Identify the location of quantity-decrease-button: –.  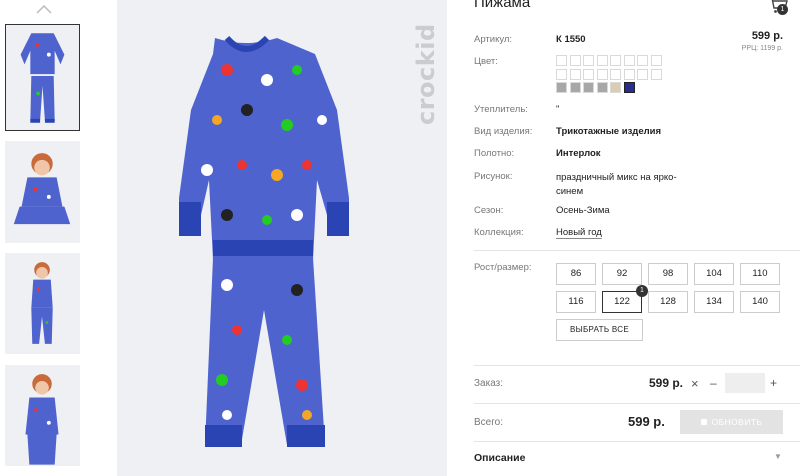
(713, 383).